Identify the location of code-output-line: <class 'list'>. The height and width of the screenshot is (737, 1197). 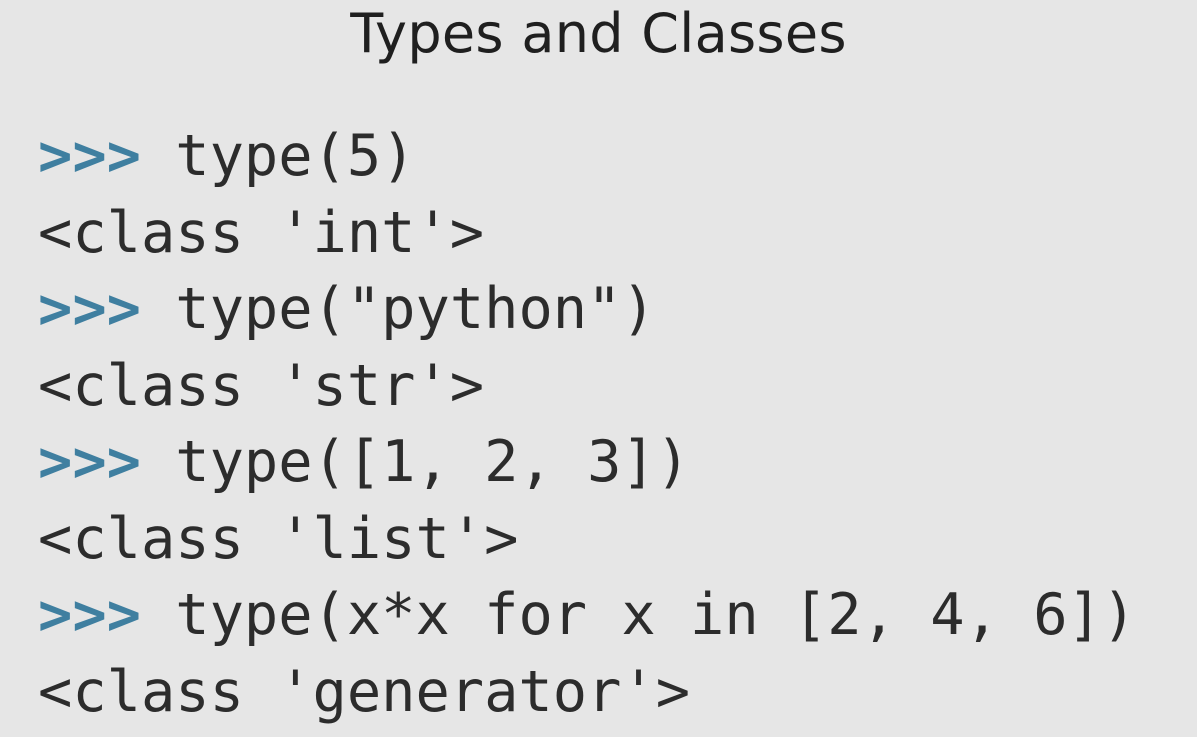
(613, 539).